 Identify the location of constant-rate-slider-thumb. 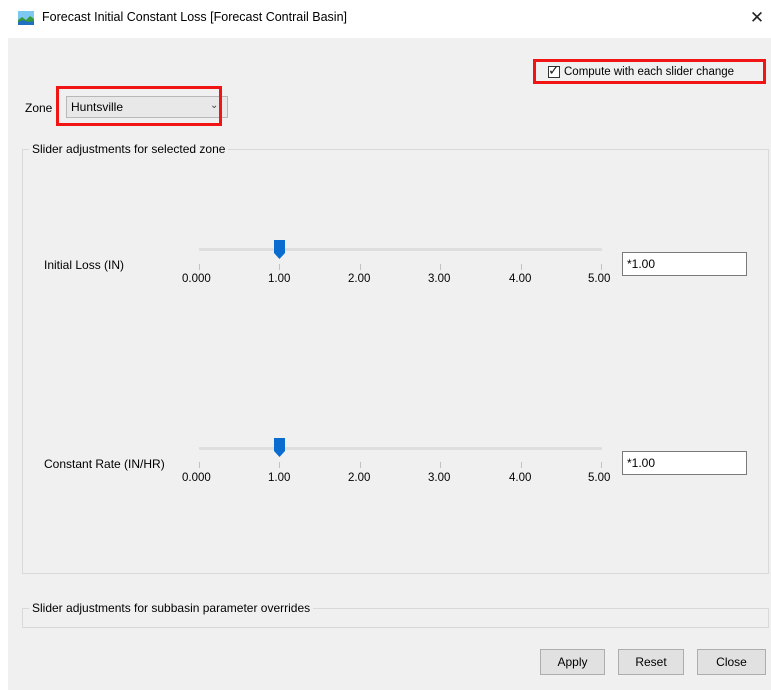
(280, 447).